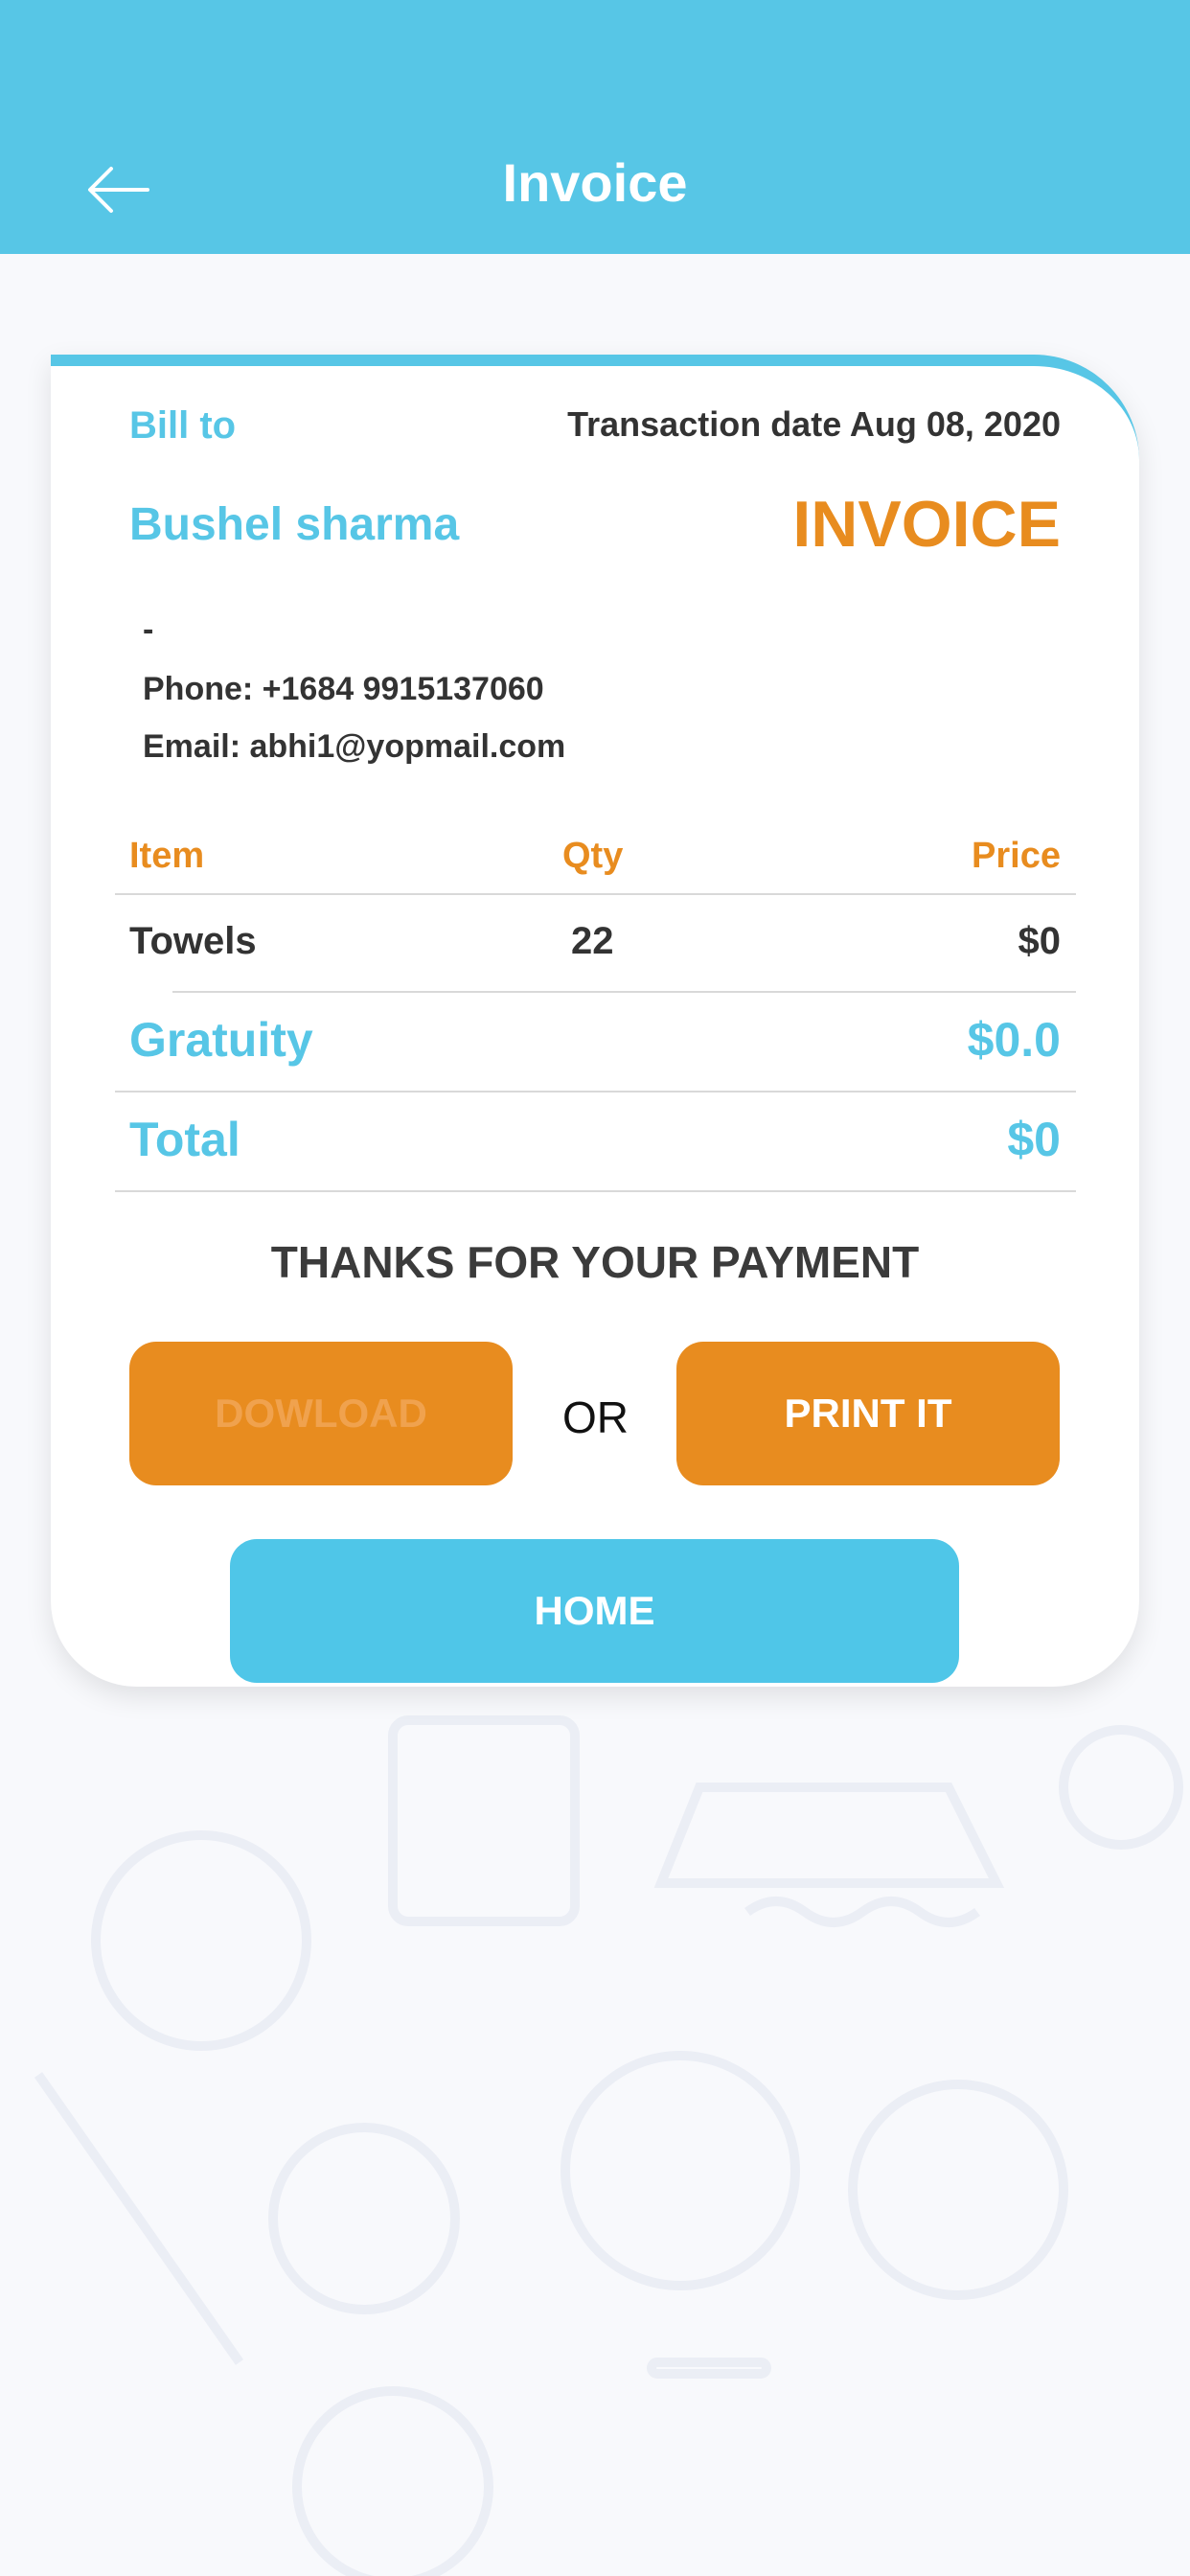 The height and width of the screenshot is (2576, 1190). Describe the element at coordinates (1016, 856) in the screenshot. I see `column-header-price: Price` at that location.